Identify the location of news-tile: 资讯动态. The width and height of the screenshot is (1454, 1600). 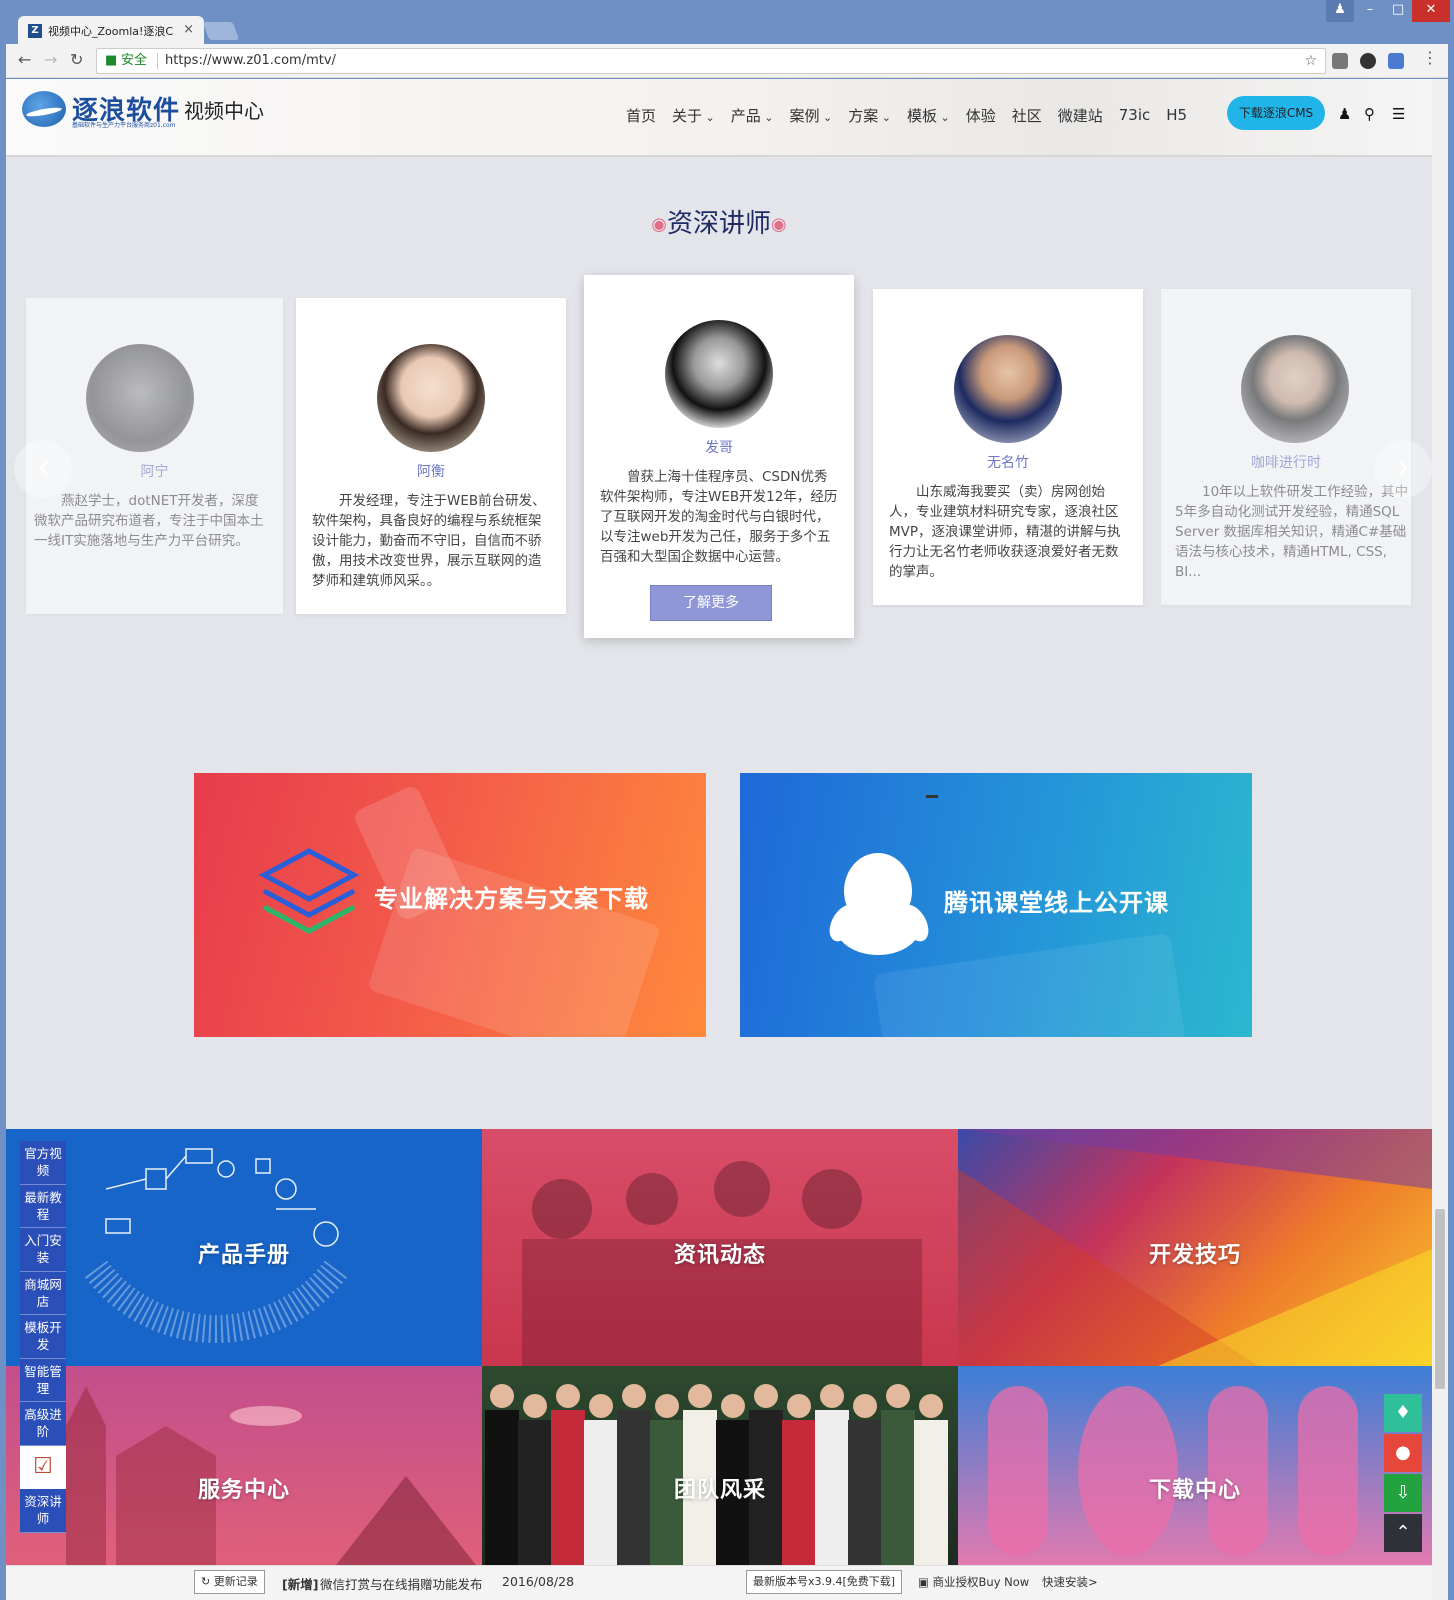
(720, 1247).